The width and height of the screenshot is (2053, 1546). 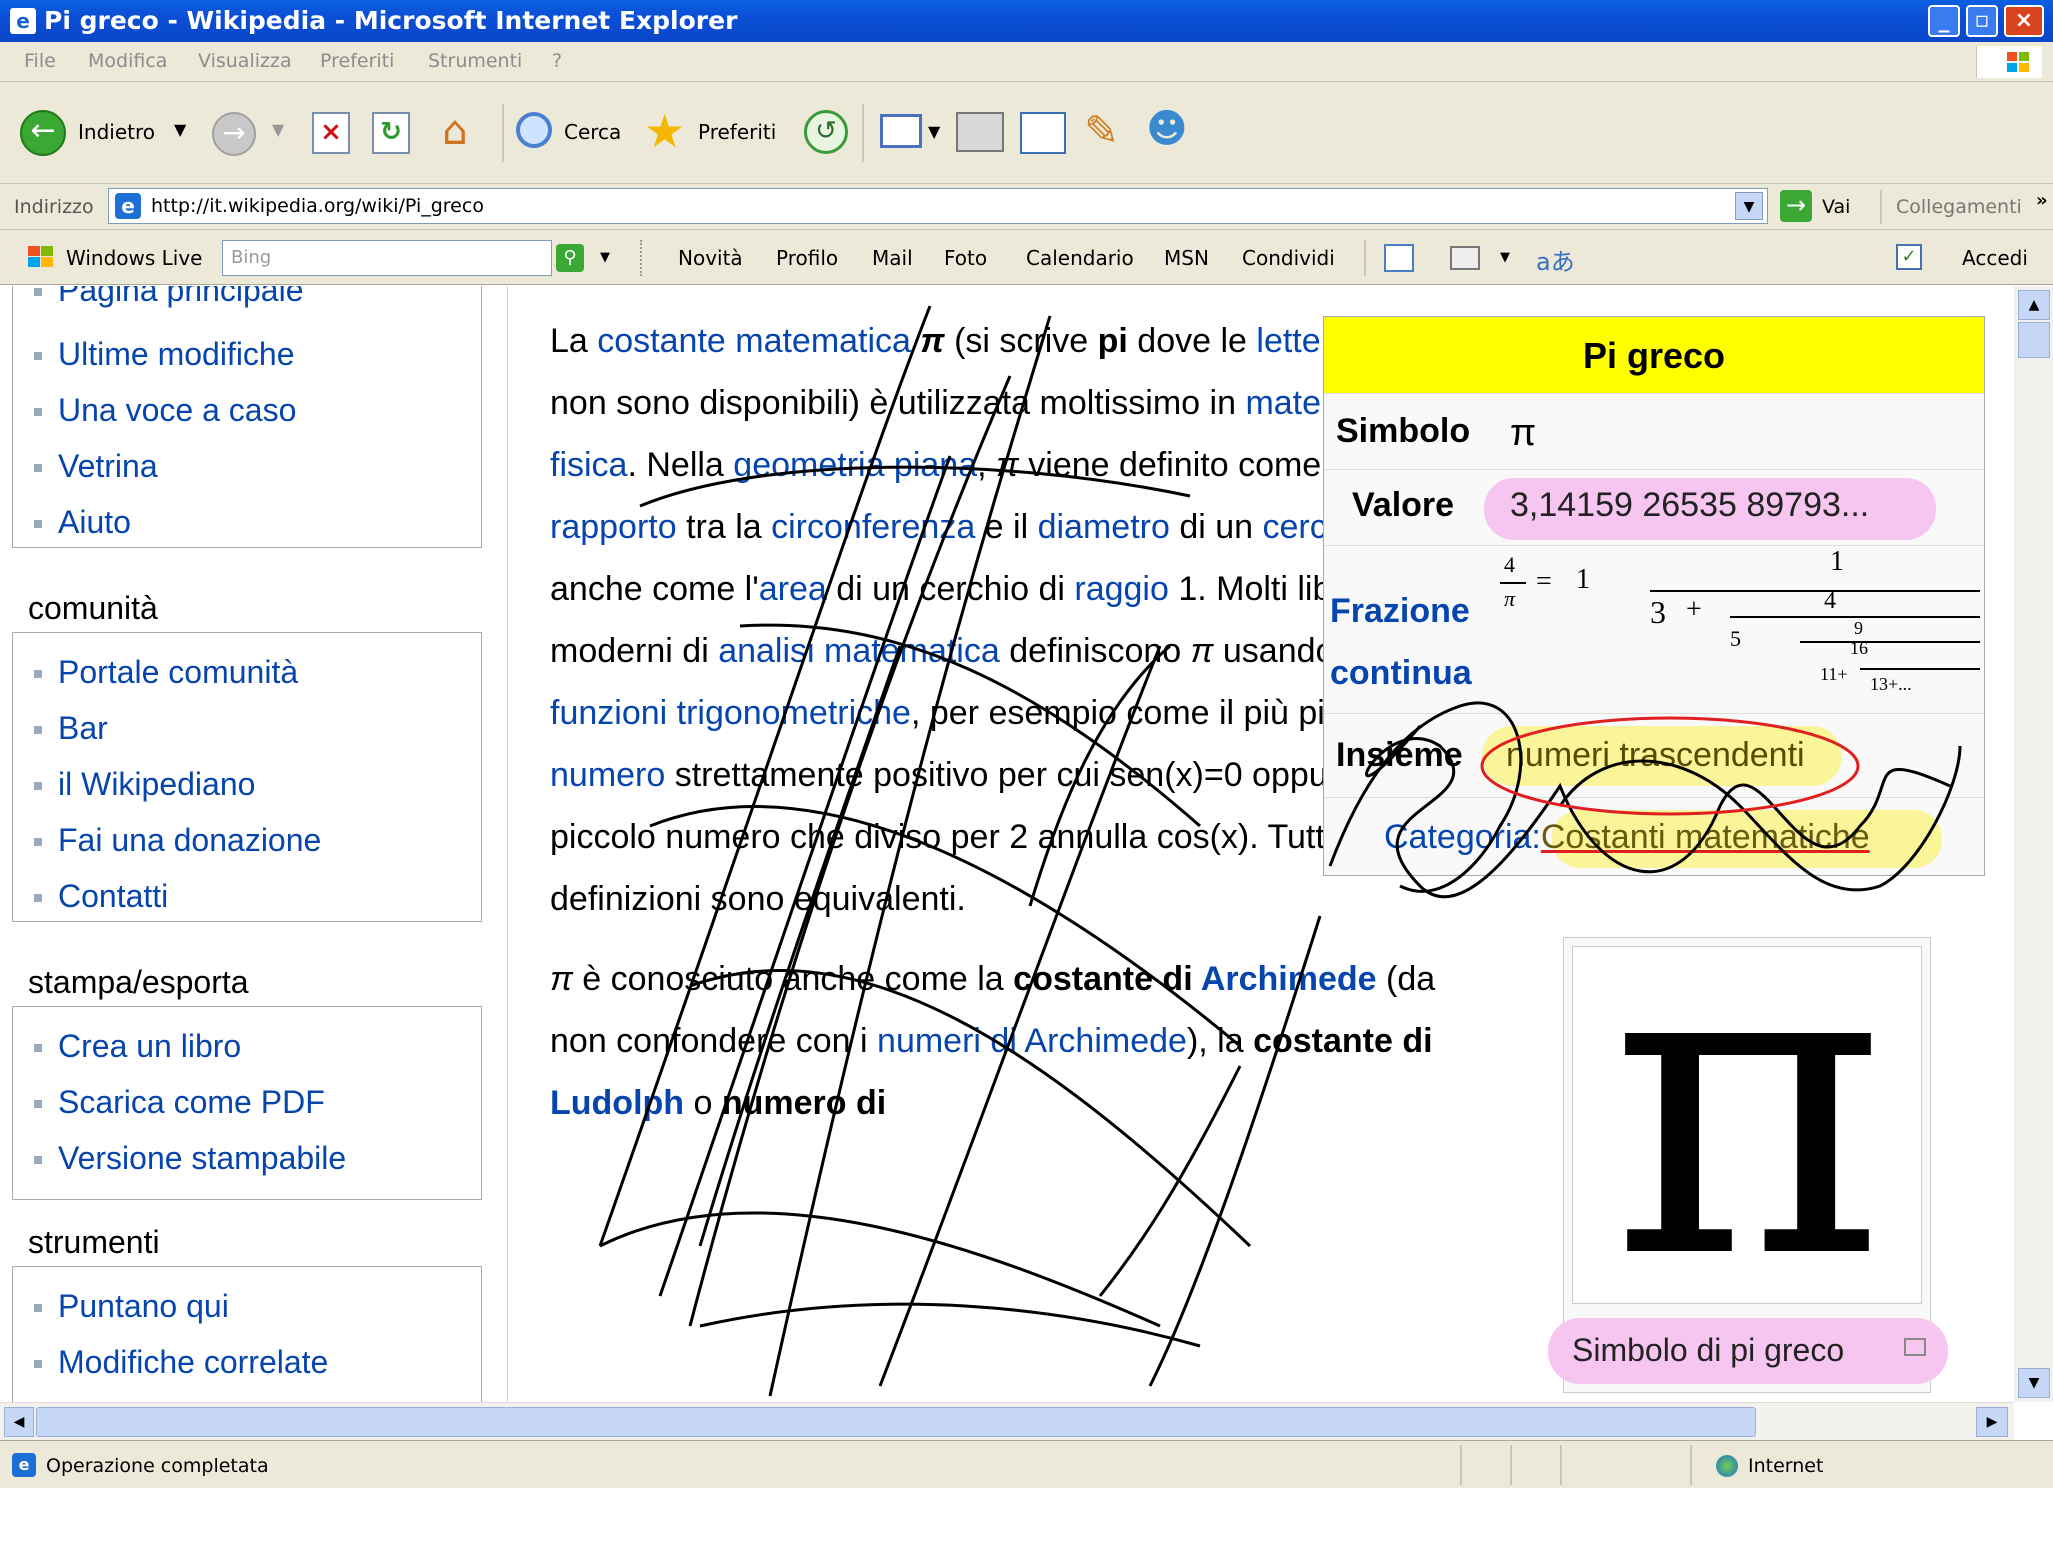 I want to click on go-arrow-icon: →, so click(x=1796, y=206).